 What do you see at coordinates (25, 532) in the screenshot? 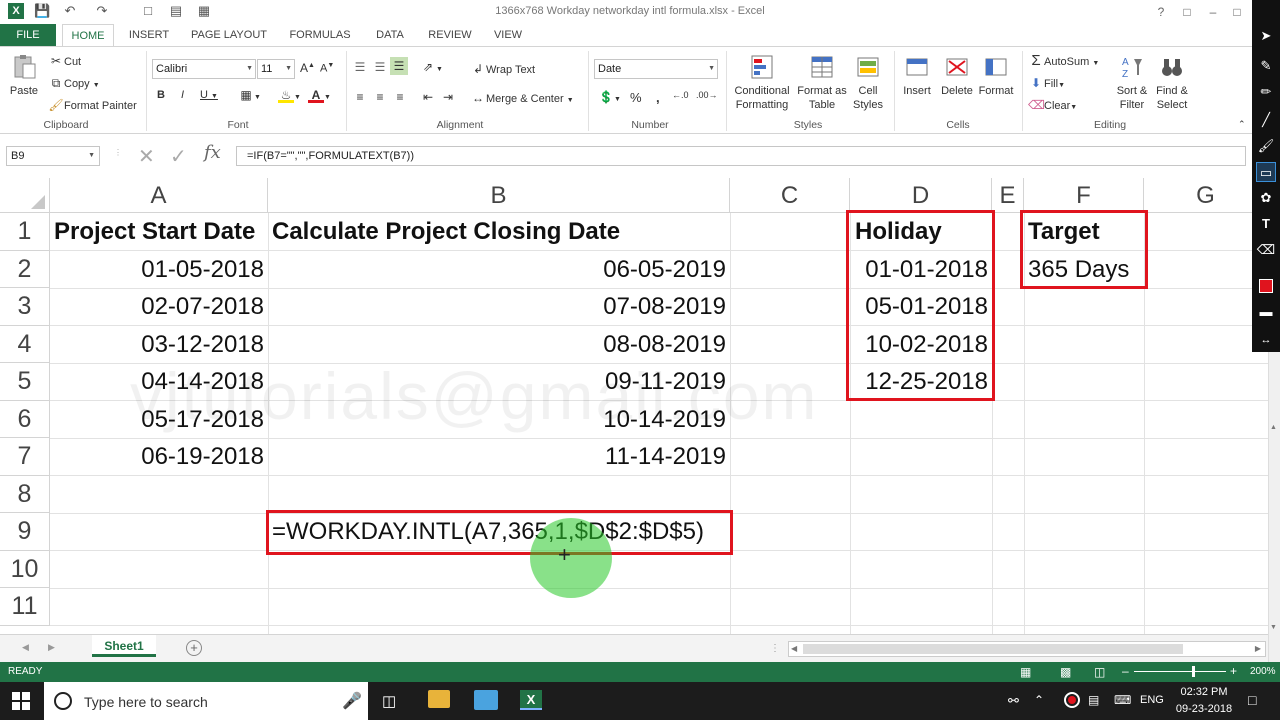
I see `row-header-9: 9` at bounding box center [25, 532].